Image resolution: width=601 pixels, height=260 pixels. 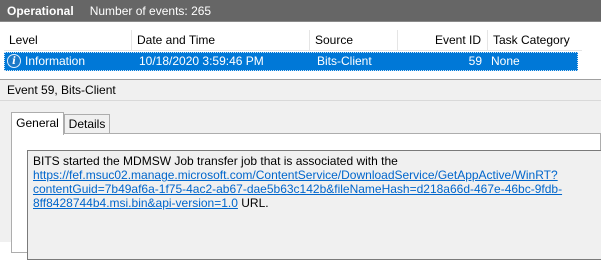 What do you see at coordinates (300, 11) in the screenshot?
I see `log-header-bar: Operational Number of events: 265` at bounding box center [300, 11].